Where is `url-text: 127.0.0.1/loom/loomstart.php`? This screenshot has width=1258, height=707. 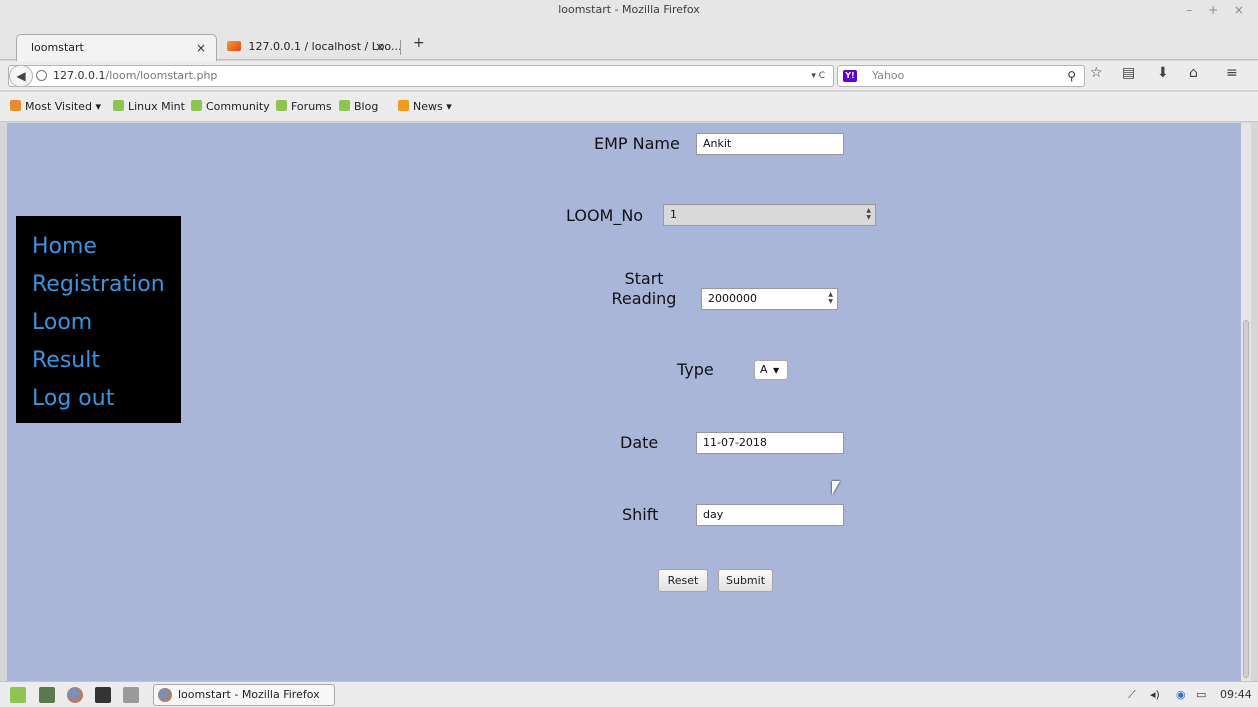
url-text: 127.0.0.1/loom/loomstart.php is located at coordinates (135, 76).